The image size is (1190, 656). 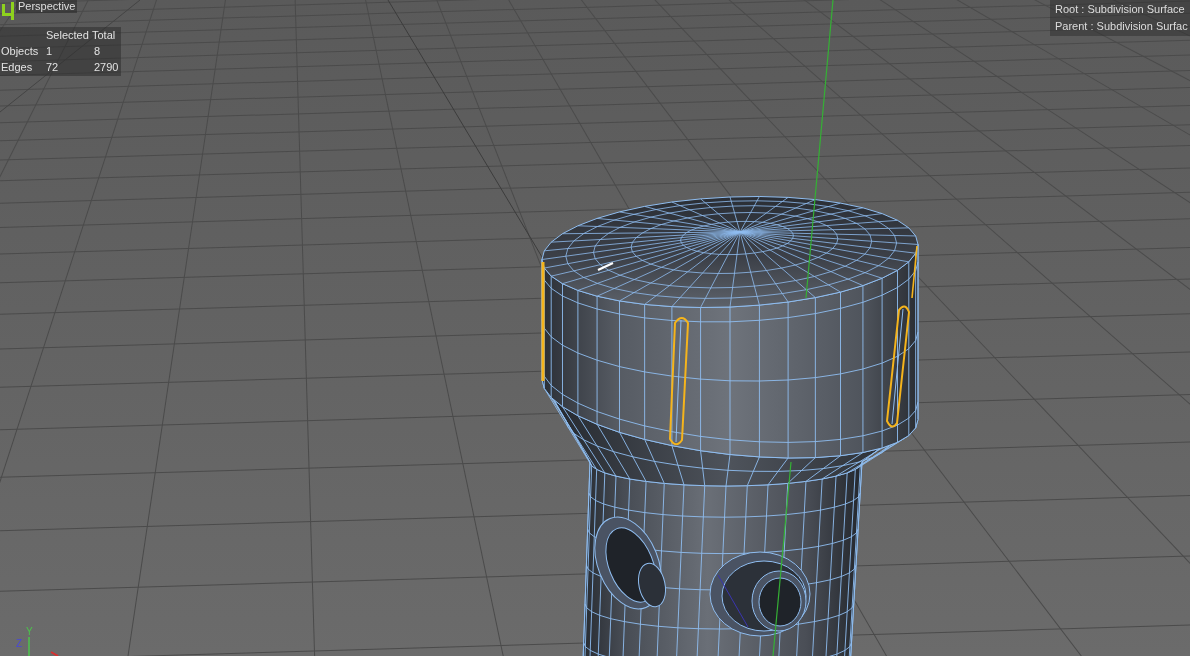 I want to click on column-header: Selected, so click(x=68, y=35).